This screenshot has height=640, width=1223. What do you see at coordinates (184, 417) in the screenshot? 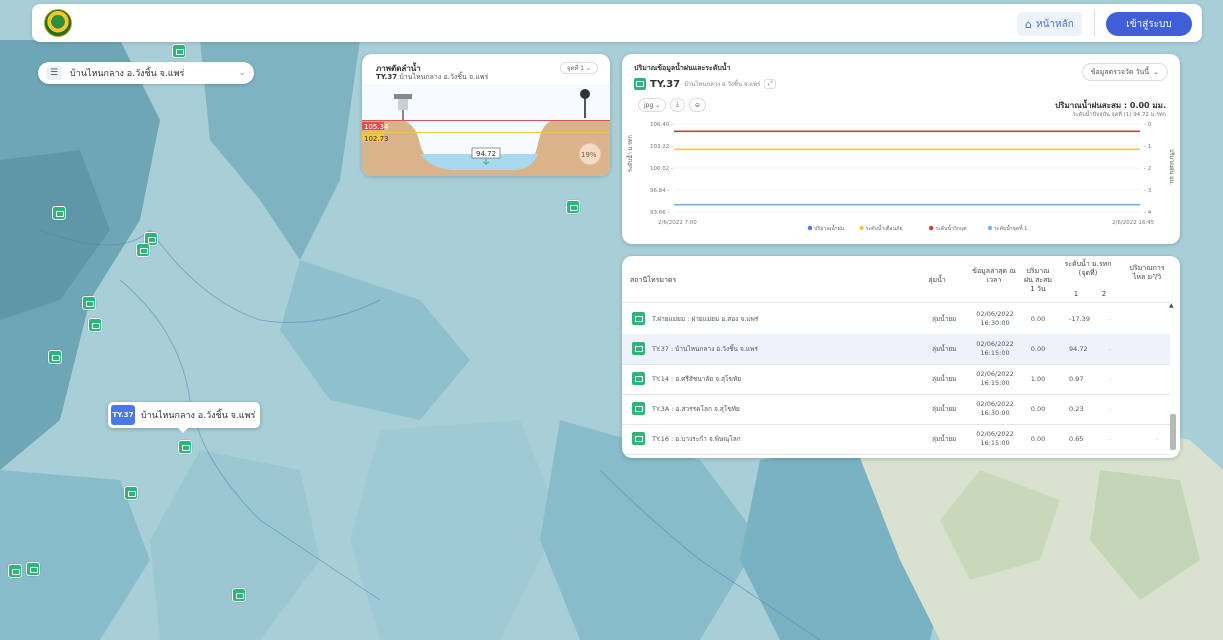
I see `station-popup: TY.37 บ้านไหนกลาง อ.วังชิ้น จ.แพร่` at bounding box center [184, 417].